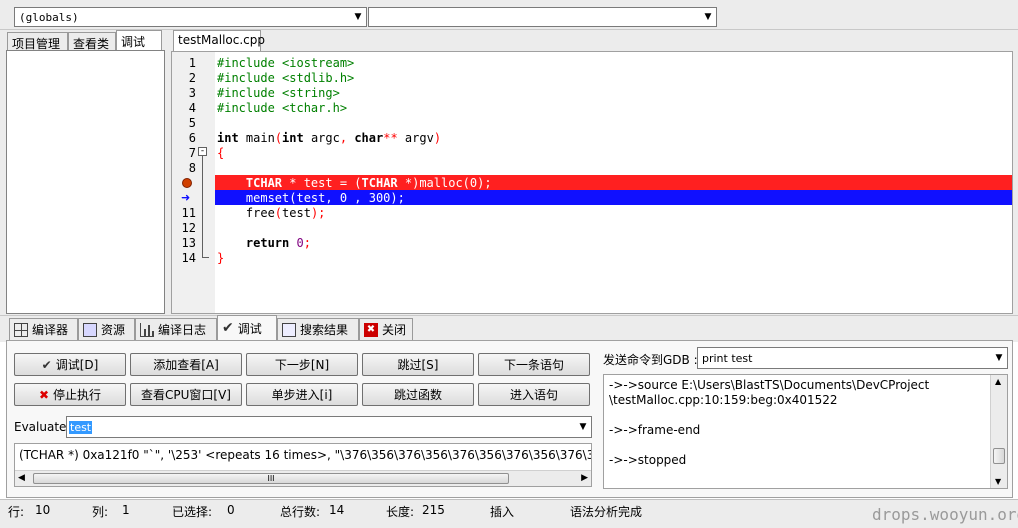  What do you see at coordinates (286, 63) in the screenshot?
I see `code-line: #include <iostream>` at bounding box center [286, 63].